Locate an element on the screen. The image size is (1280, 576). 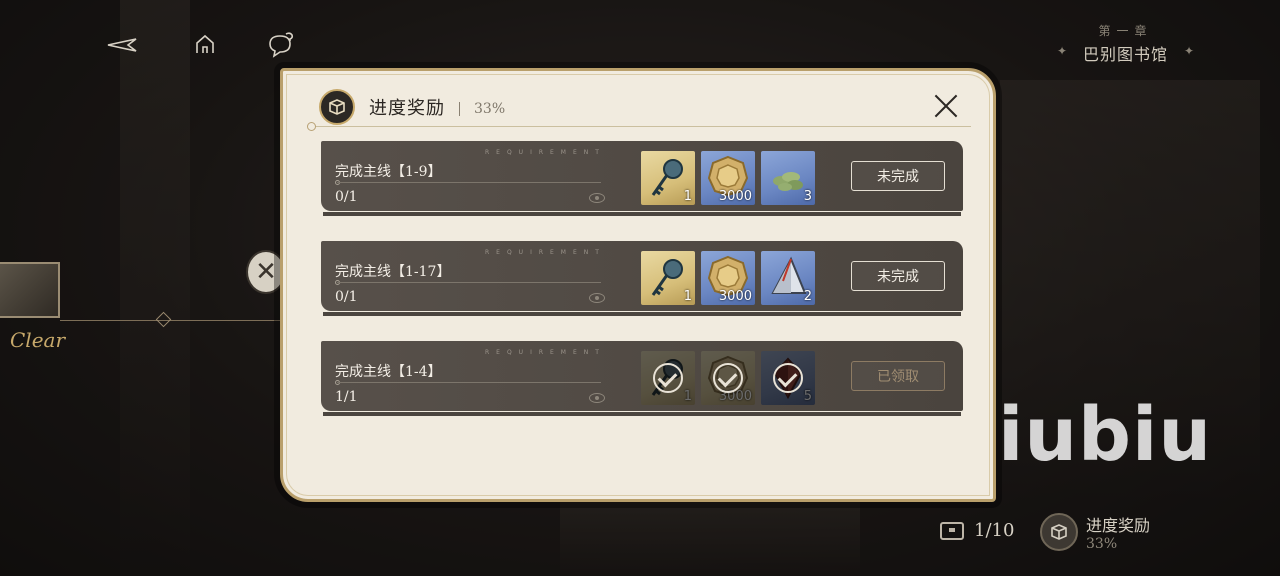
task-row: REQUIREMENT 完成主线【1-9】 0/1 1 3000 3 未完成 is located at coordinates (642, 178).